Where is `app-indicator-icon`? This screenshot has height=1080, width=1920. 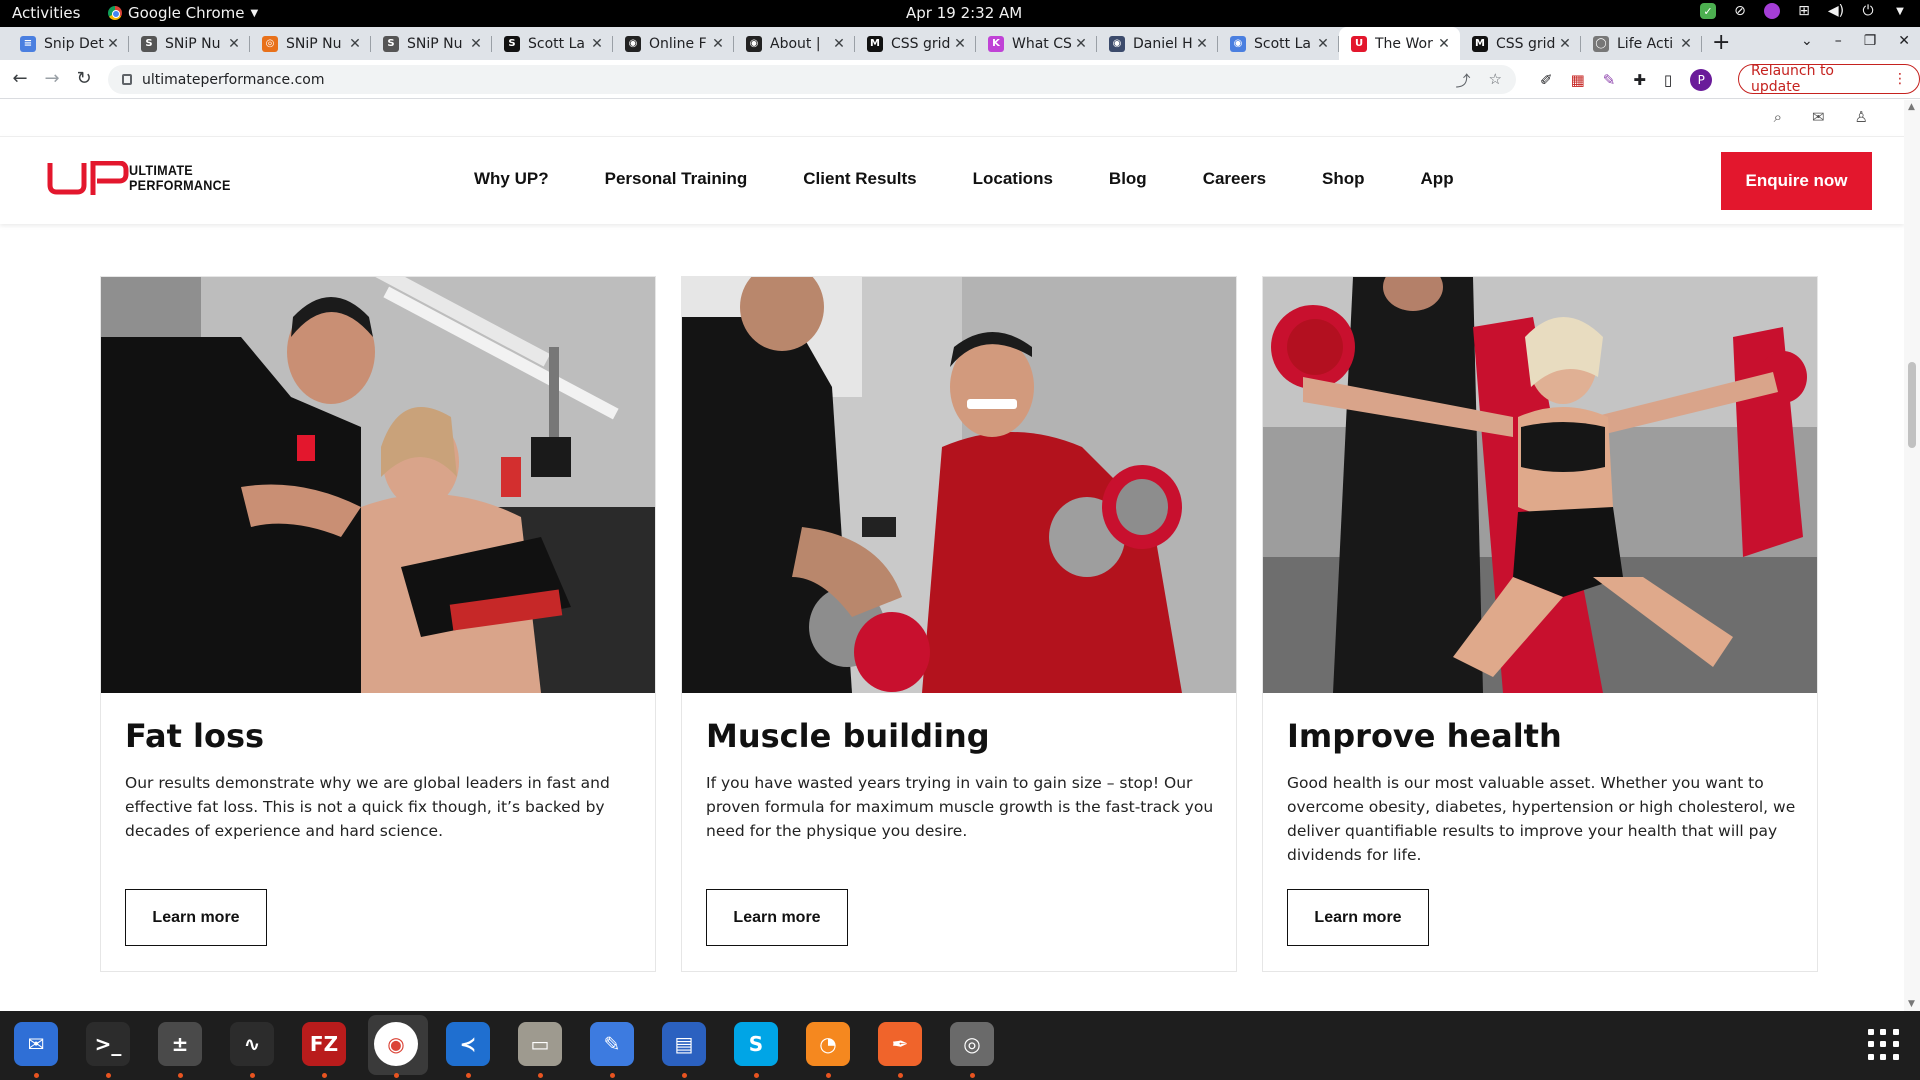
app-indicator-icon is located at coordinates (1772, 11).